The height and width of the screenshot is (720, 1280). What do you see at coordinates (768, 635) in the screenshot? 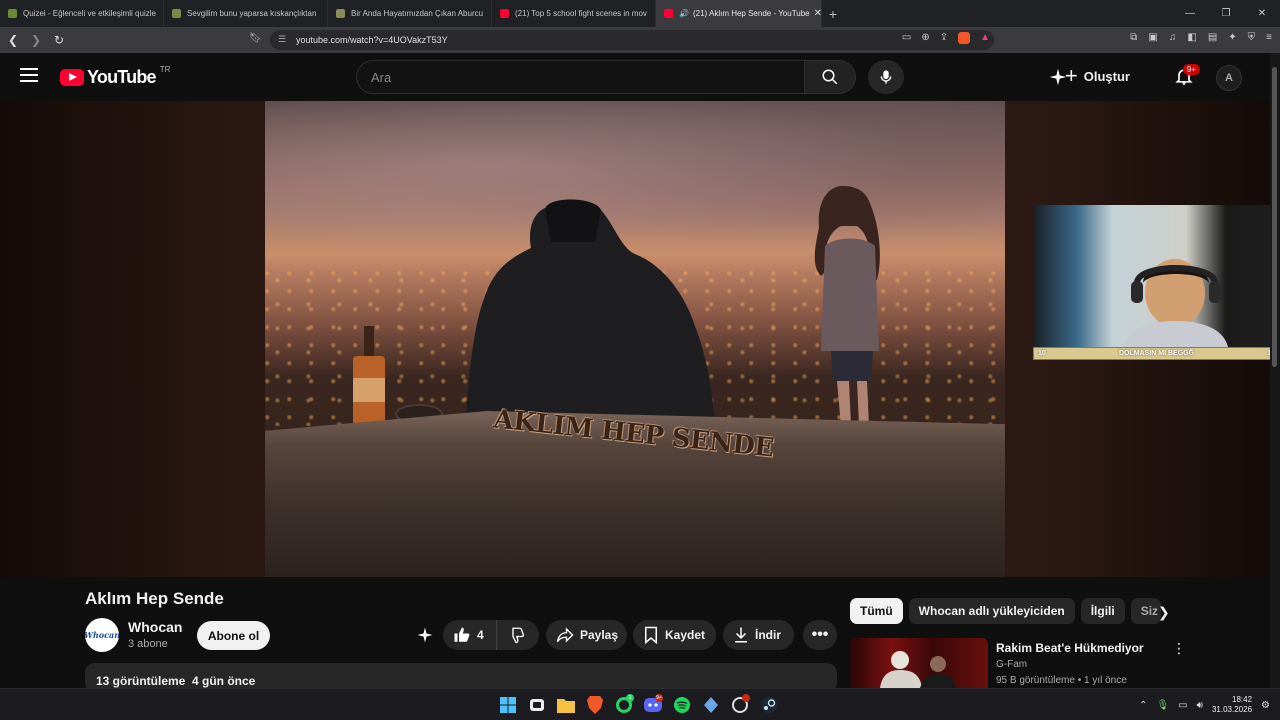
I see `download-label: İndir` at bounding box center [768, 635].